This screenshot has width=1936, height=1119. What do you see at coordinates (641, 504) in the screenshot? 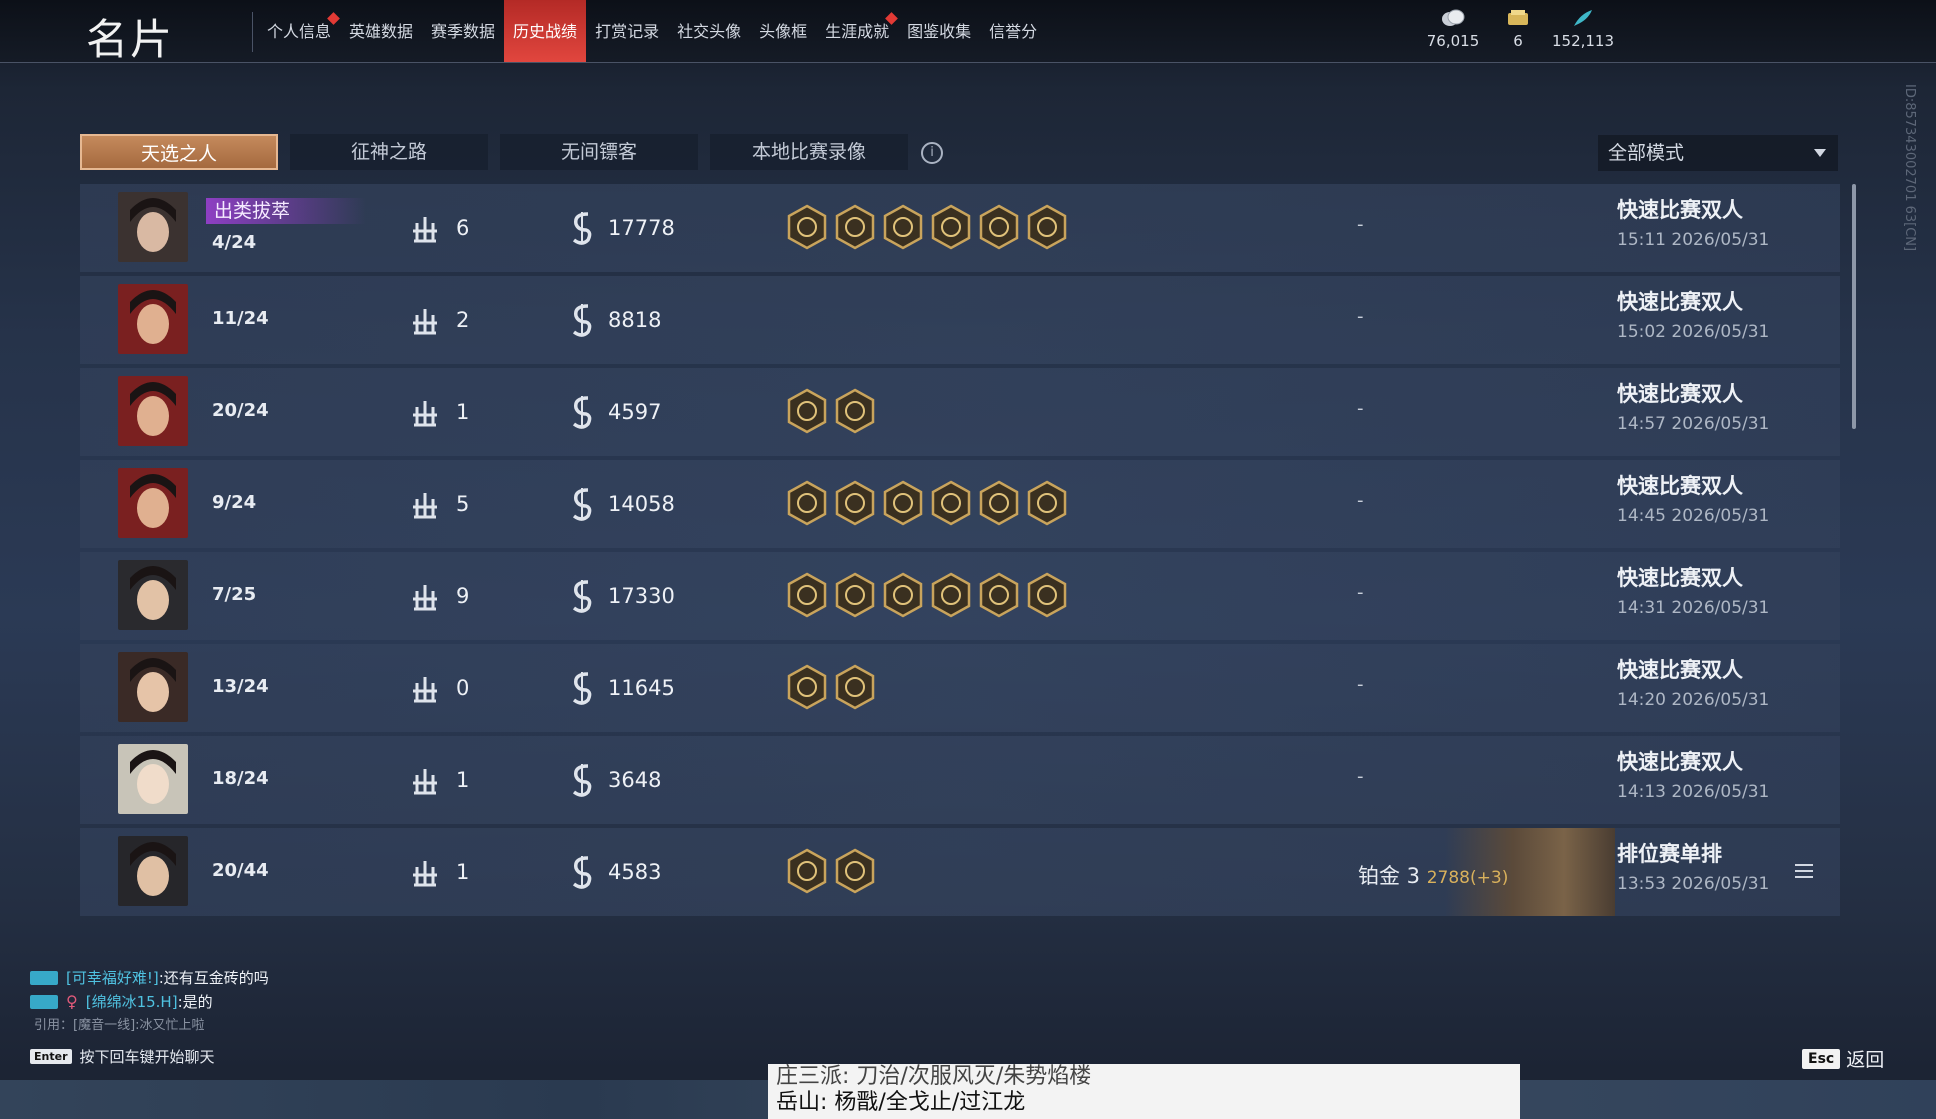
I see `damage-value: 14058` at bounding box center [641, 504].